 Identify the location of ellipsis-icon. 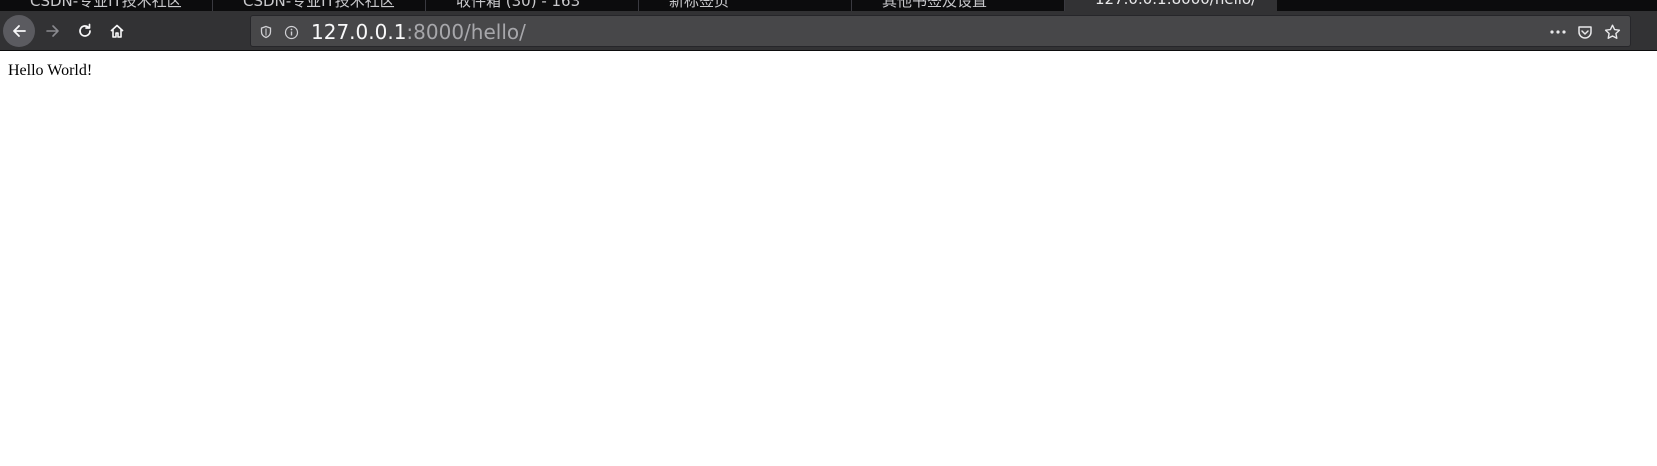
(1558, 32).